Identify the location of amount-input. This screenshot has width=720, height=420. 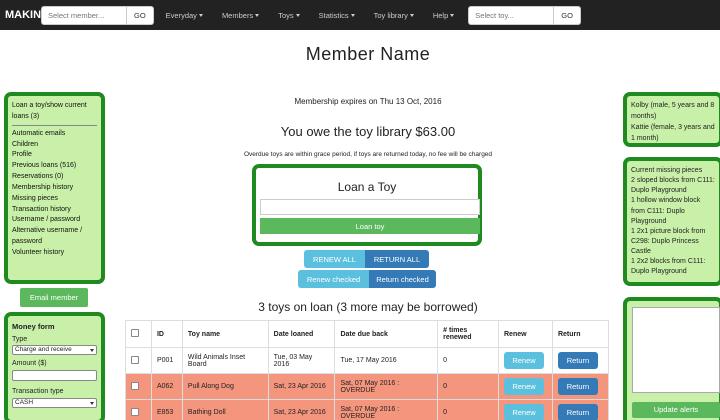
(54, 376).